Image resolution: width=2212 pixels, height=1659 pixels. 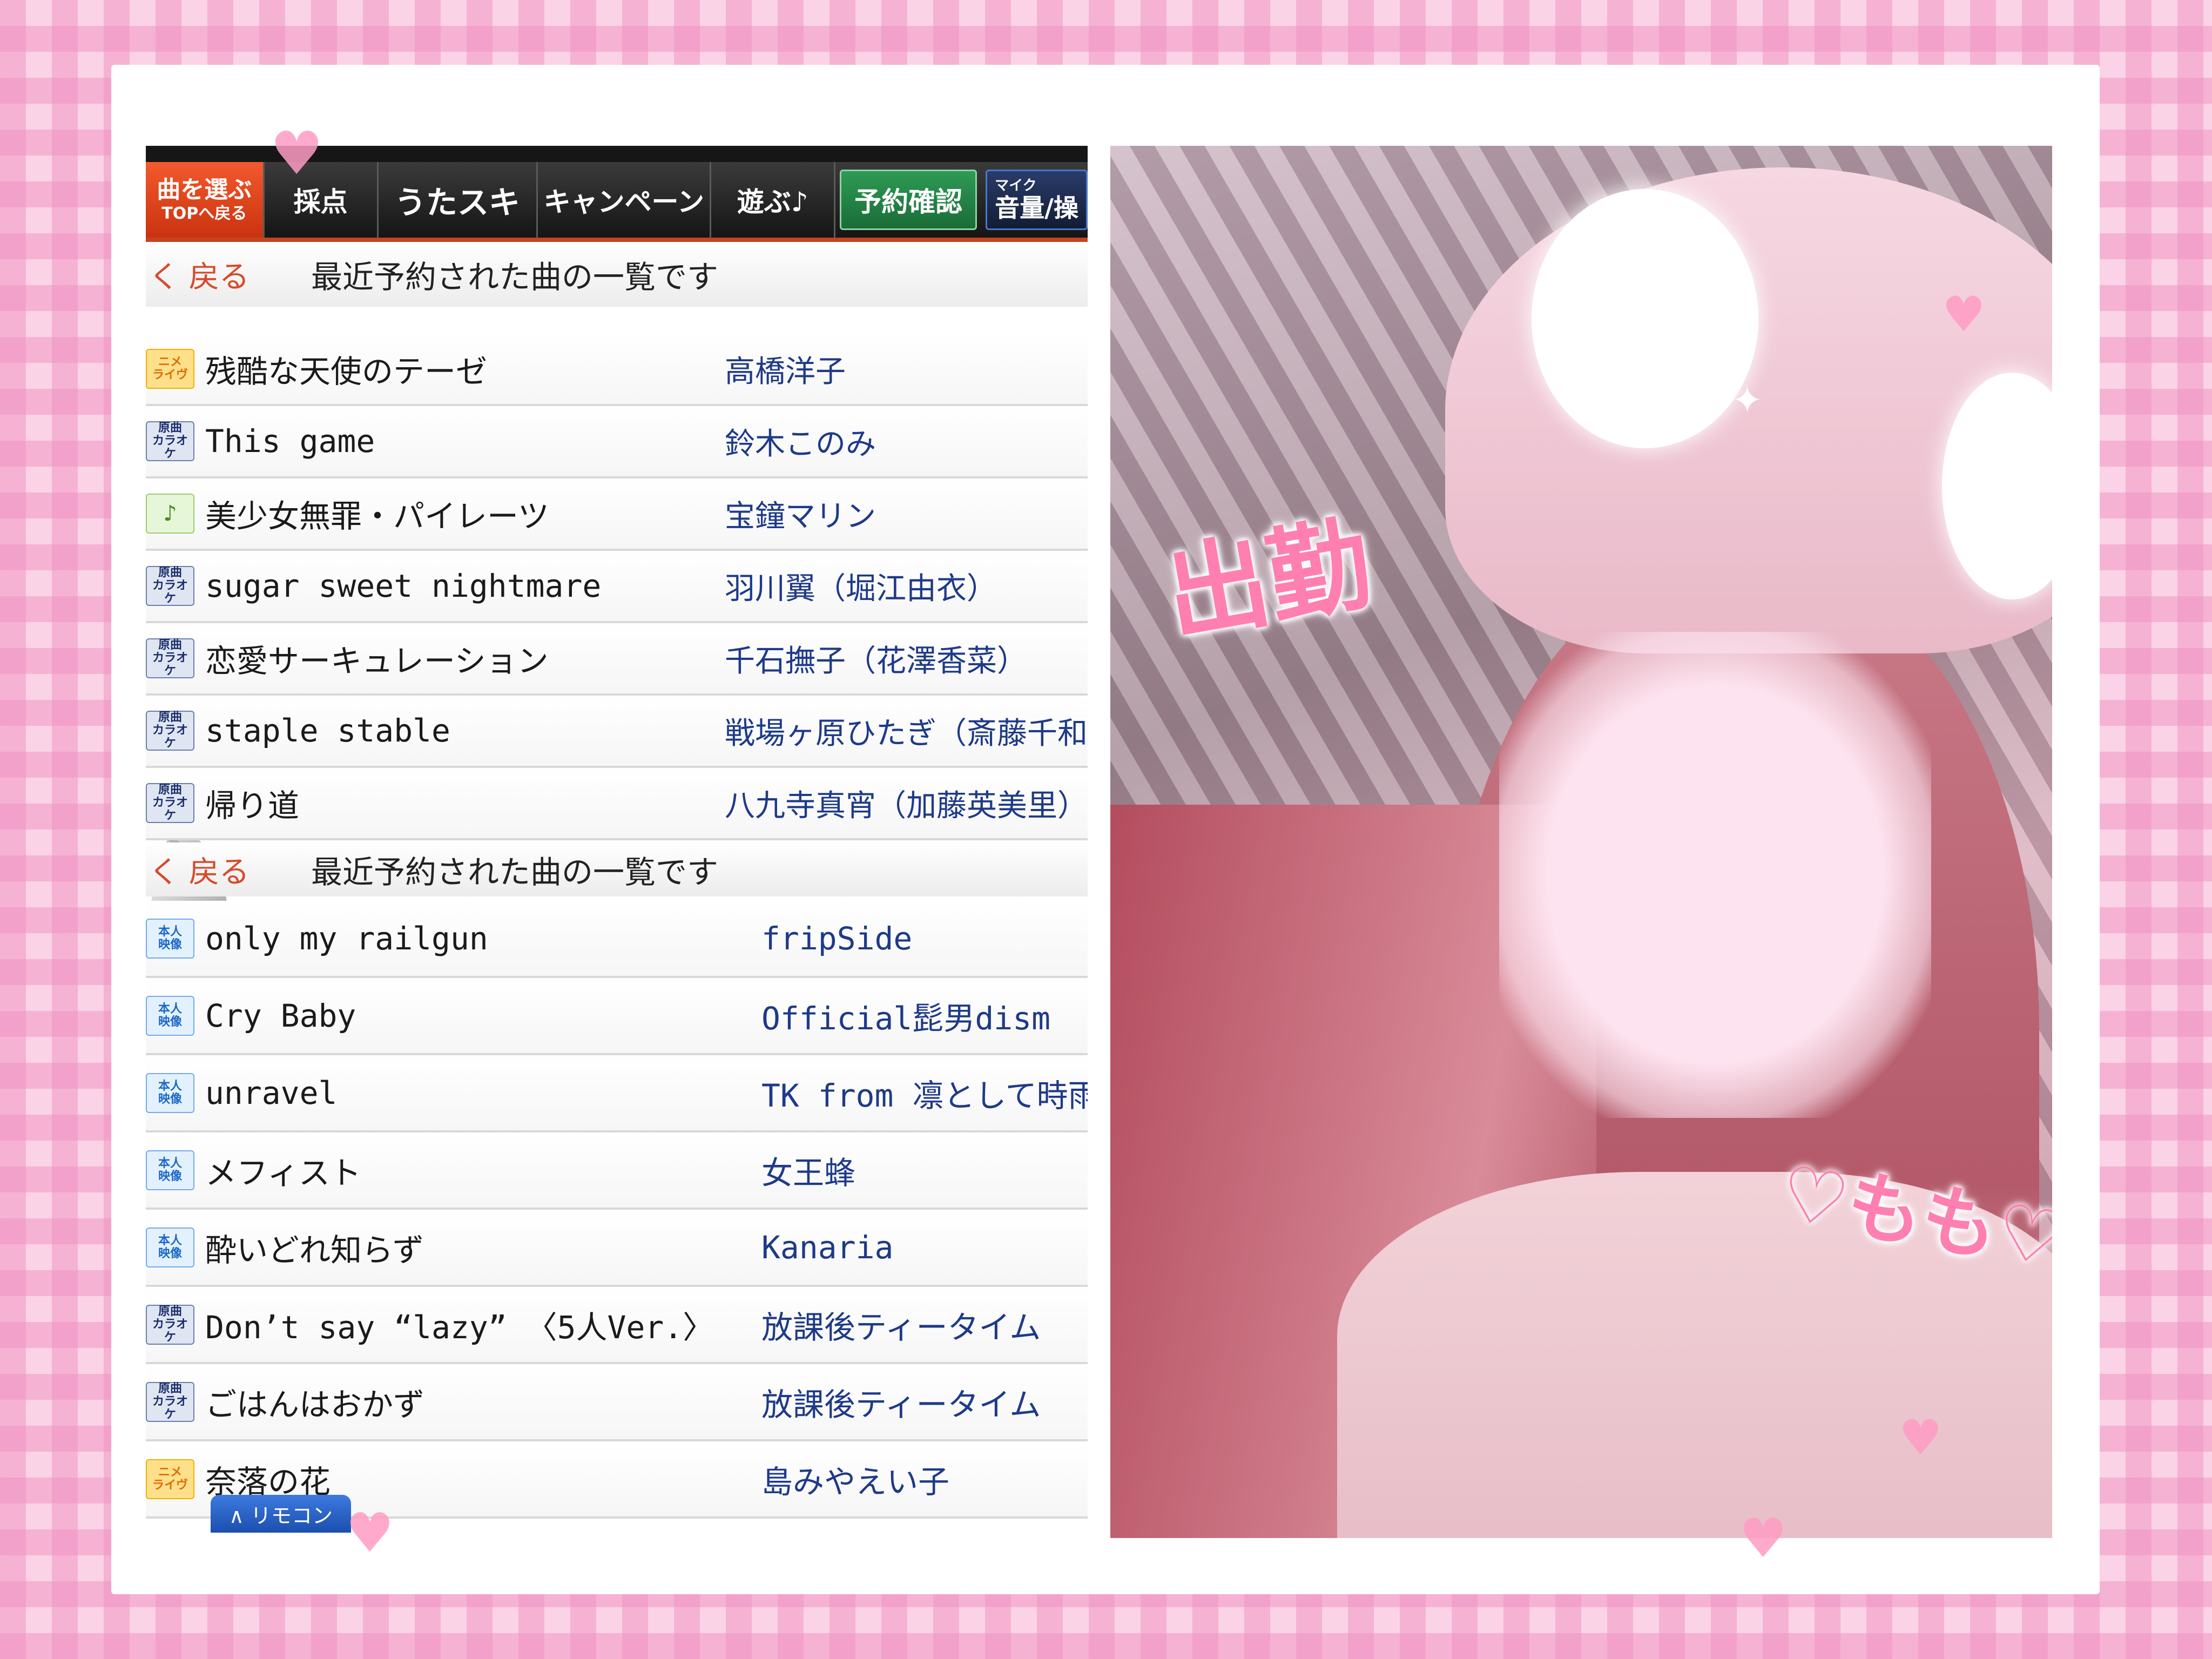 I want to click on remote-control-button: ∧ リモコン, so click(x=281, y=1514).